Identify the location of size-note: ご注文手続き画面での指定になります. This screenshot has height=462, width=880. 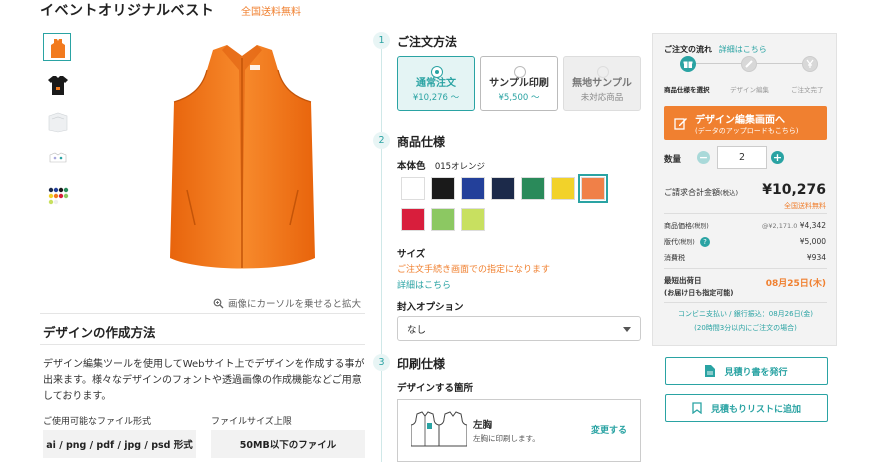
(474, 270).